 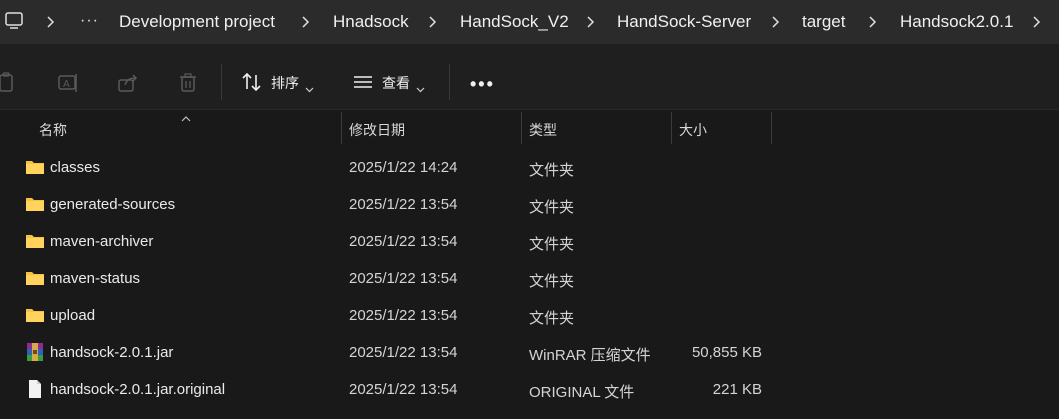 What do you see at coordinates (737, 389) in the screenshot?
I see `file-size: 221 KB` at bounding box center [737, 389].